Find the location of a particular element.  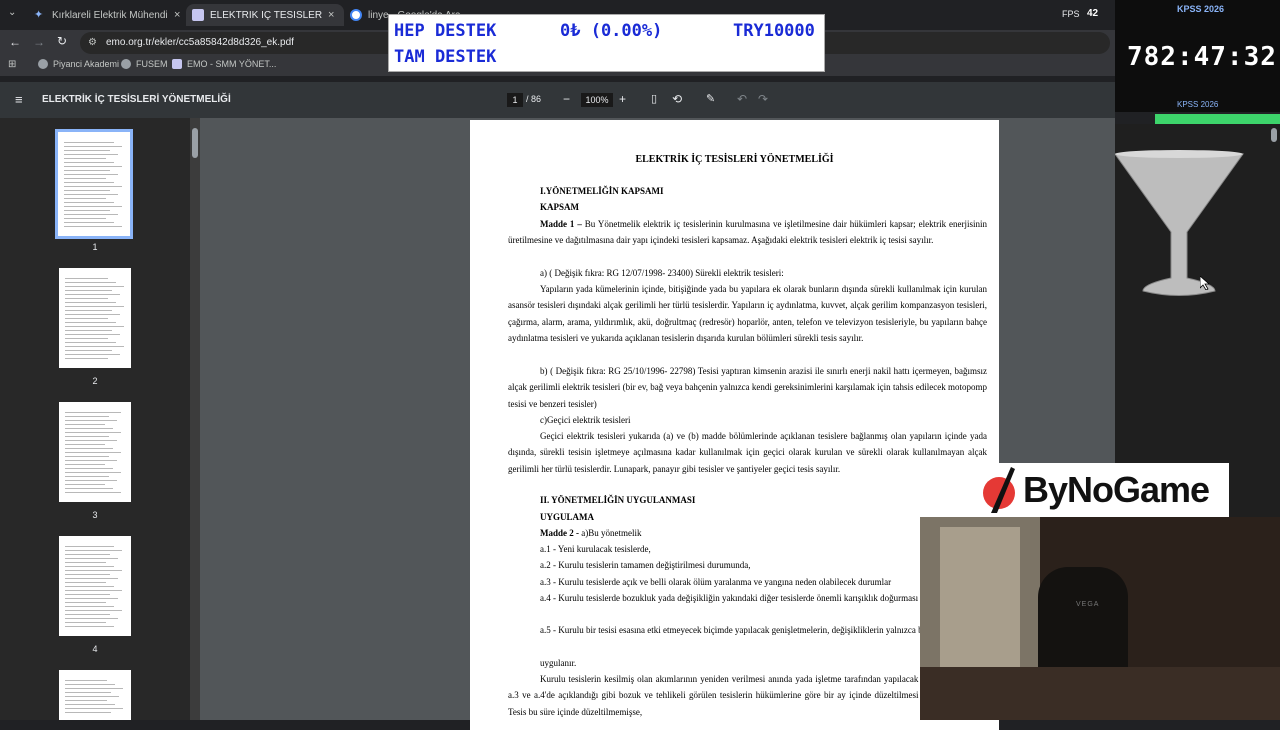

emo-icon is located at coordinates (177, 64).